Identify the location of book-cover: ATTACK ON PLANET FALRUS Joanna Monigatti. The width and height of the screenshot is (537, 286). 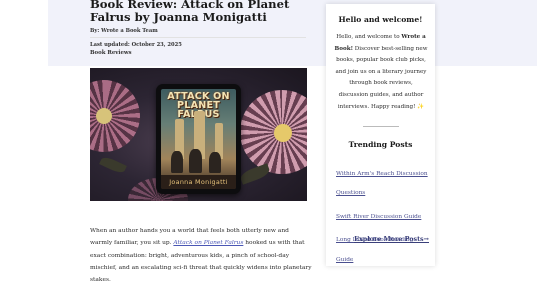
(198, 139).